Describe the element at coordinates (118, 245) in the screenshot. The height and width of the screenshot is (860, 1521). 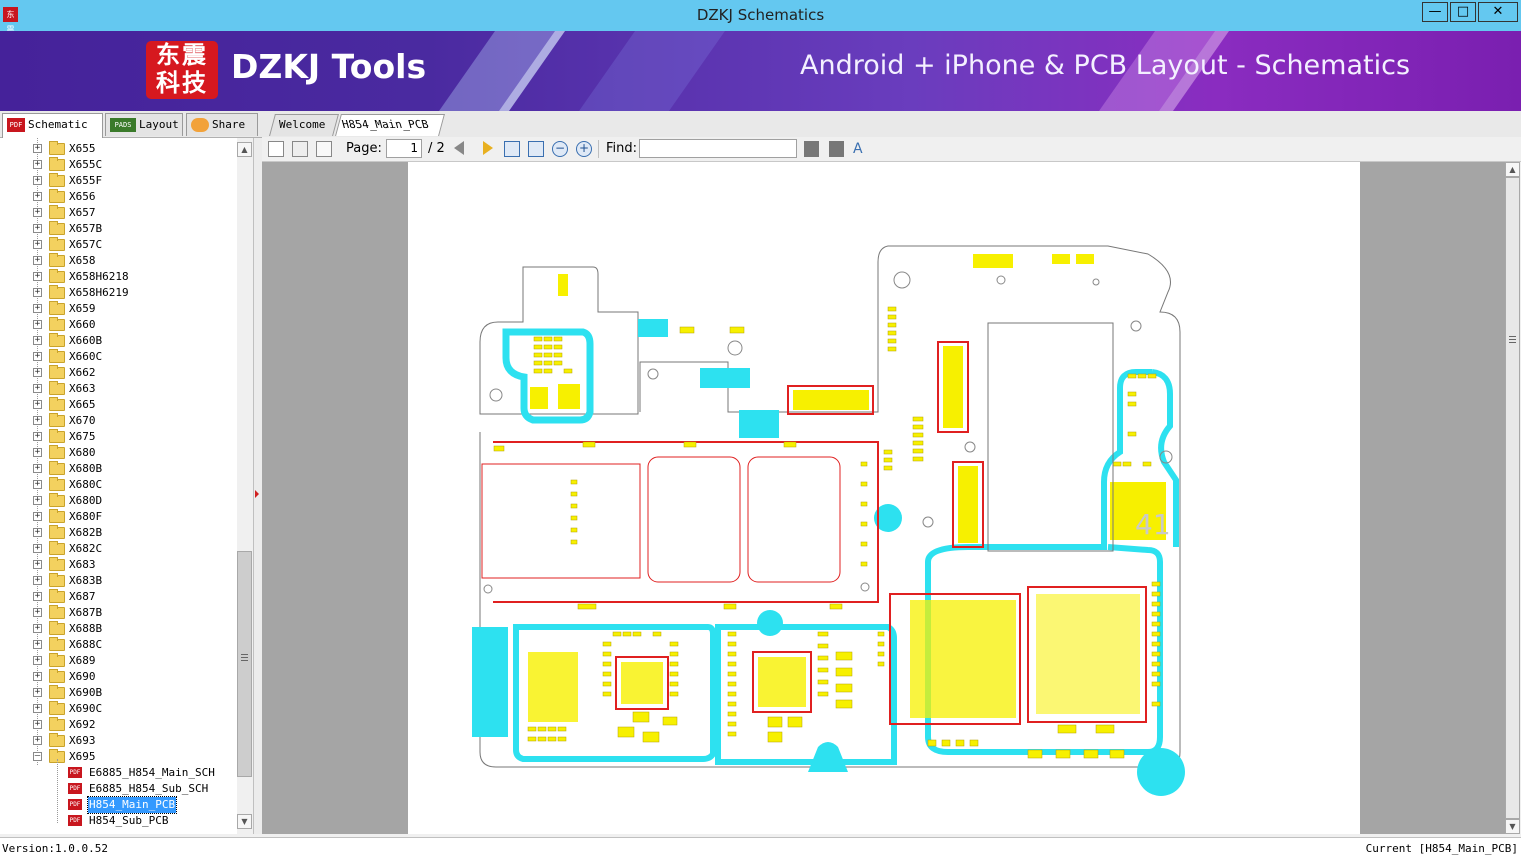
I see `tree-folder: + X657C` at that location.